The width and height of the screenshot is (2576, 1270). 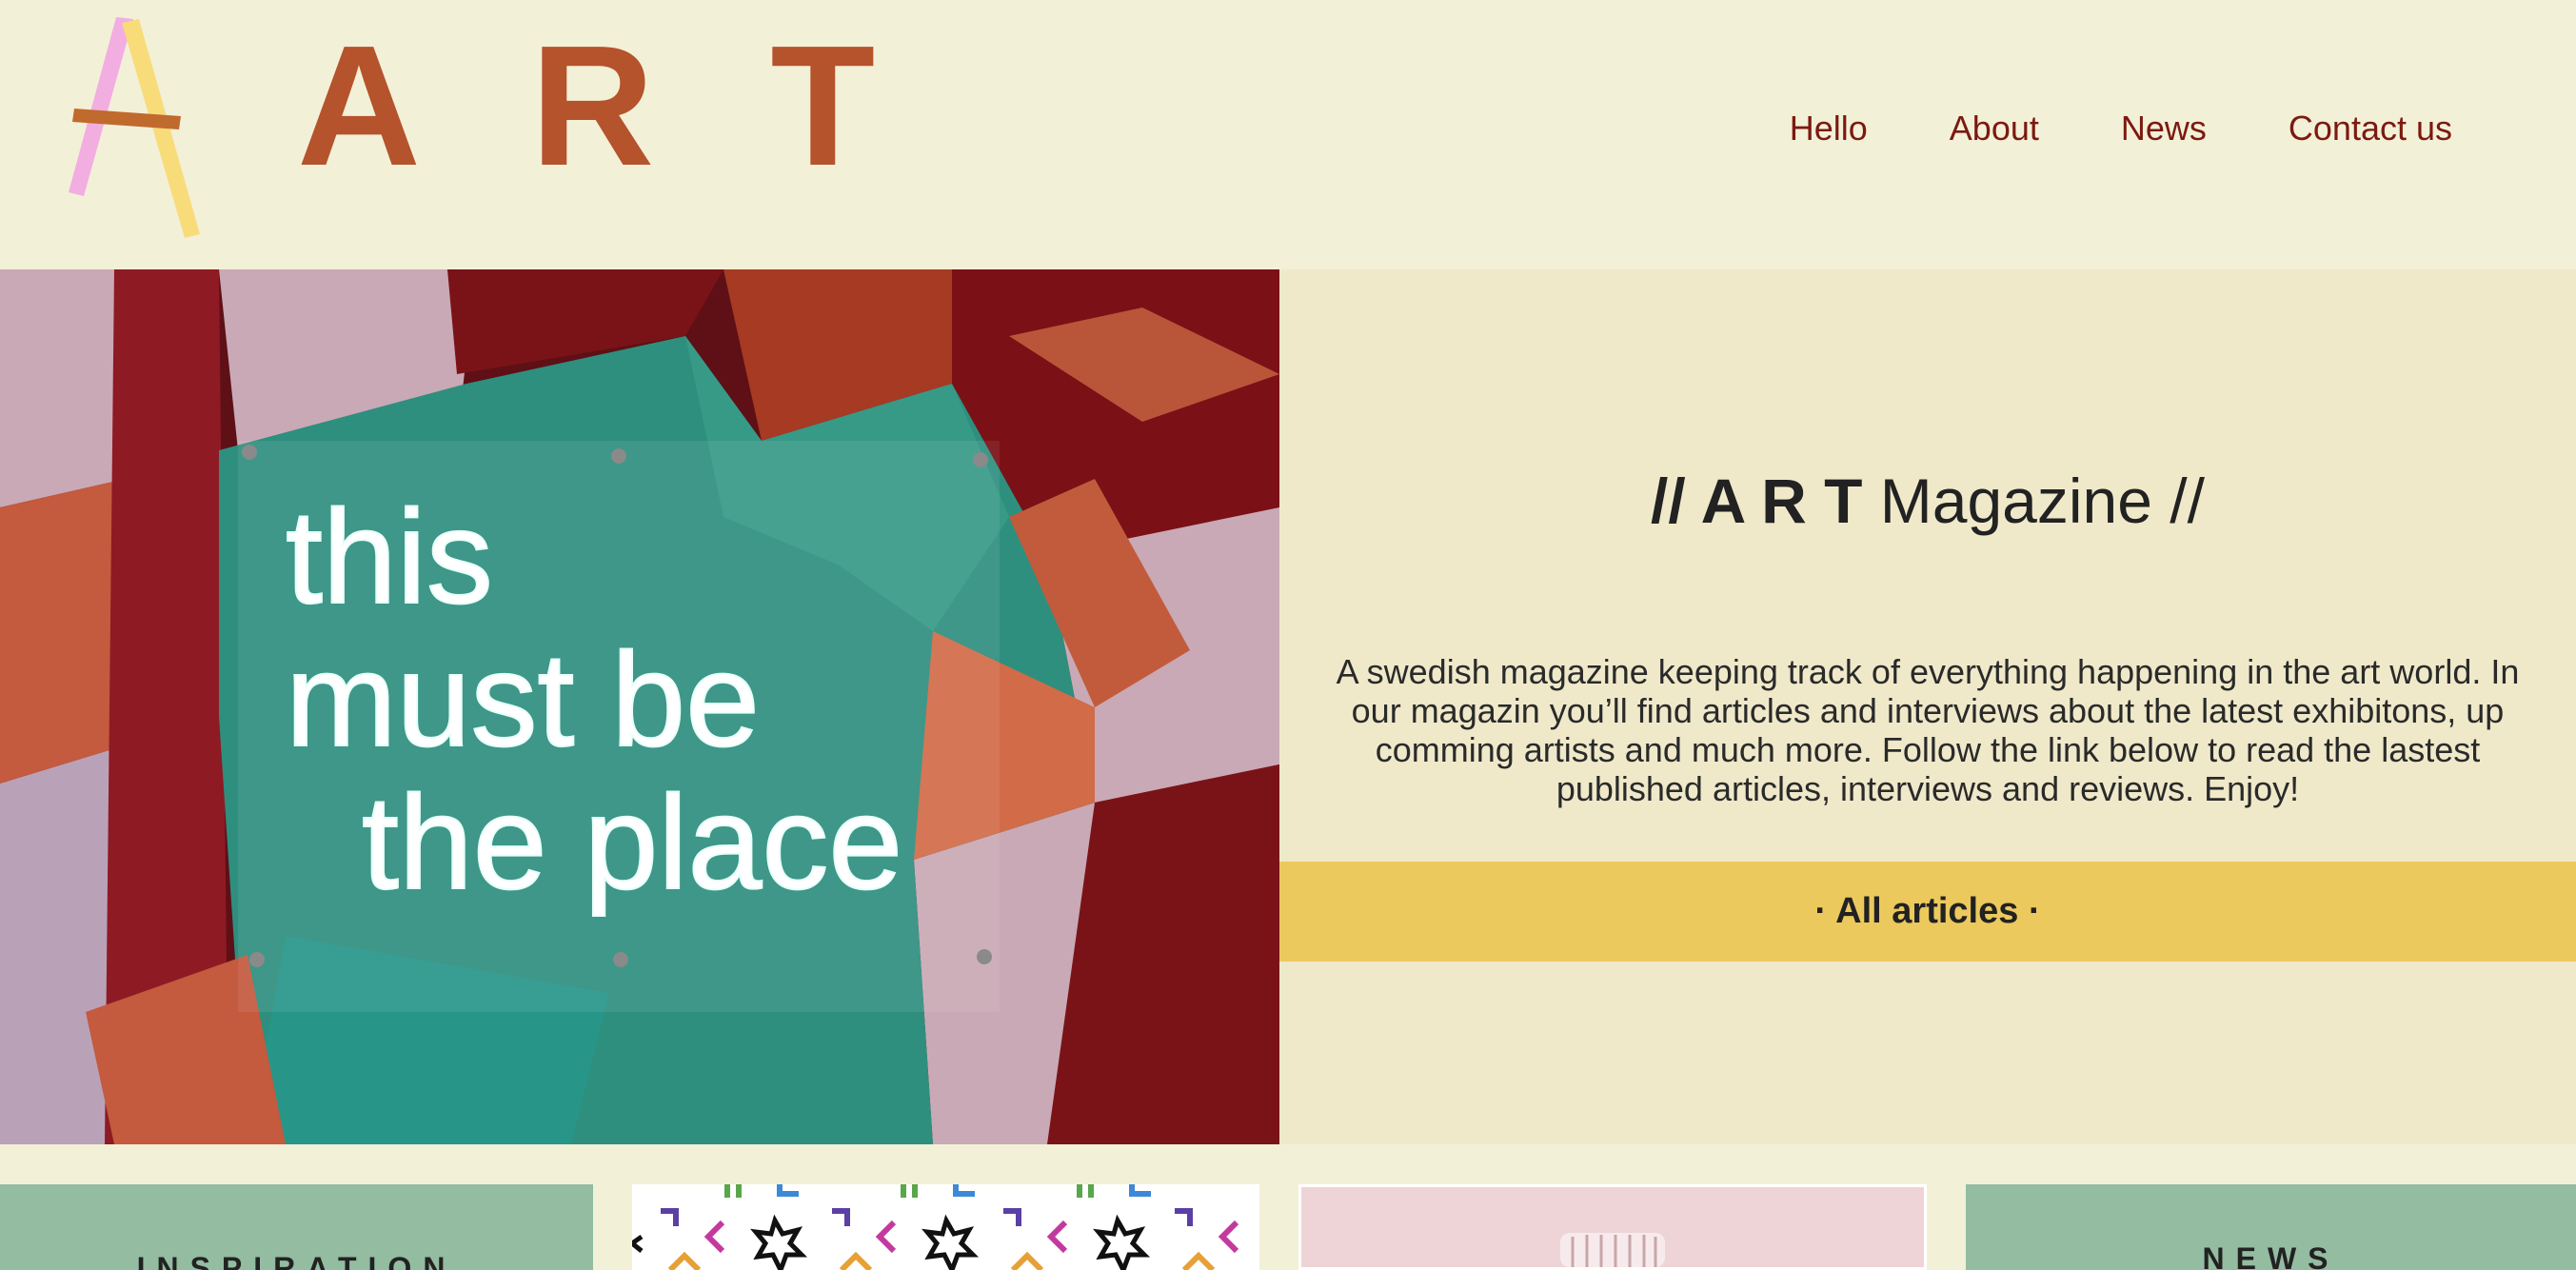 I want to click on card-title: INSPIRATION, so click(x=296, y=1260).